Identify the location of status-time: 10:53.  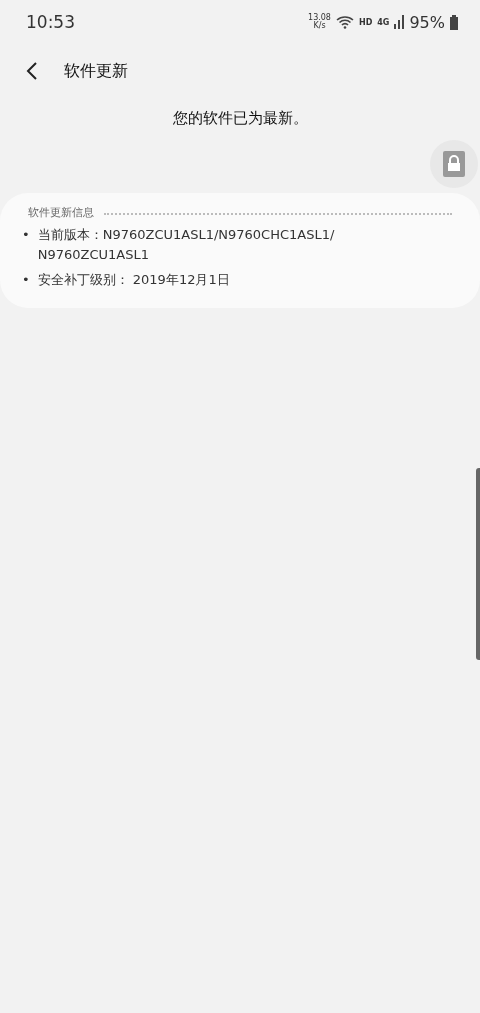
(51, 22).